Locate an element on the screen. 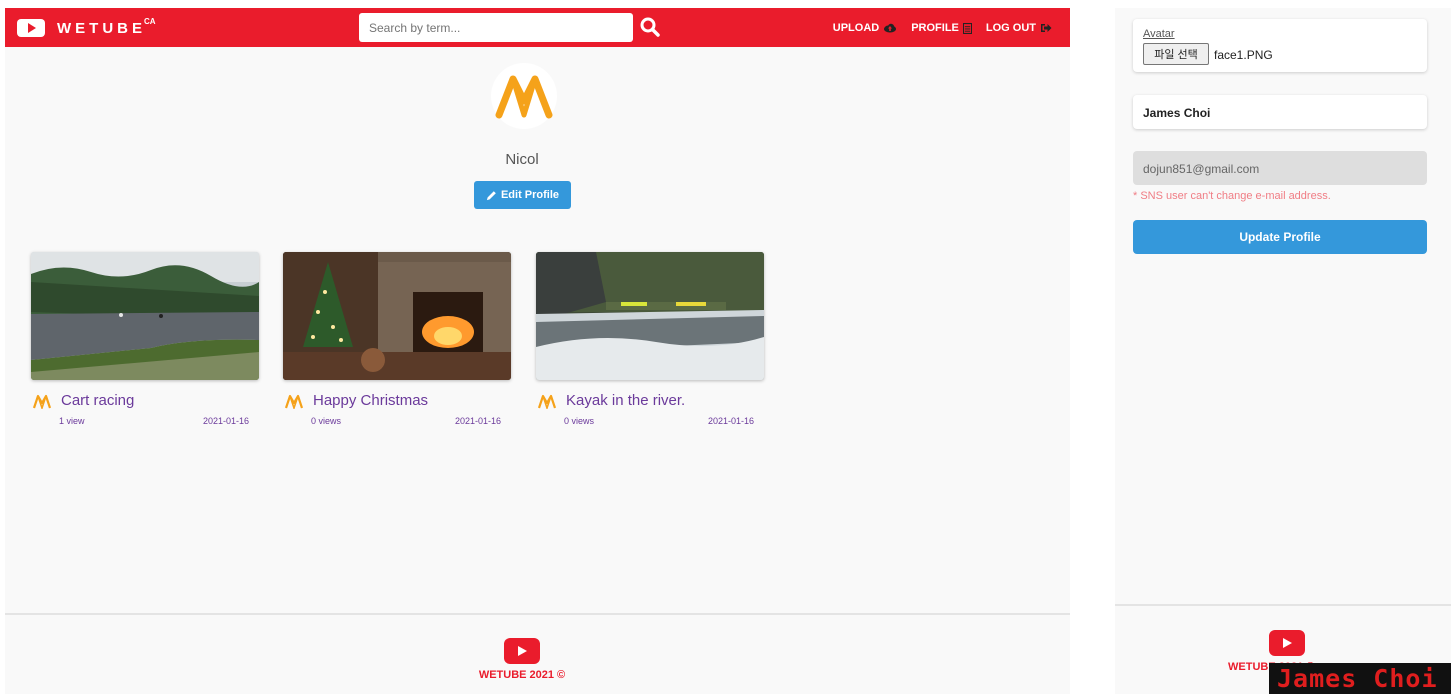 This screenshot has width=1456, height=694. cloud-upload-icon is located at coordinates (890, 28).